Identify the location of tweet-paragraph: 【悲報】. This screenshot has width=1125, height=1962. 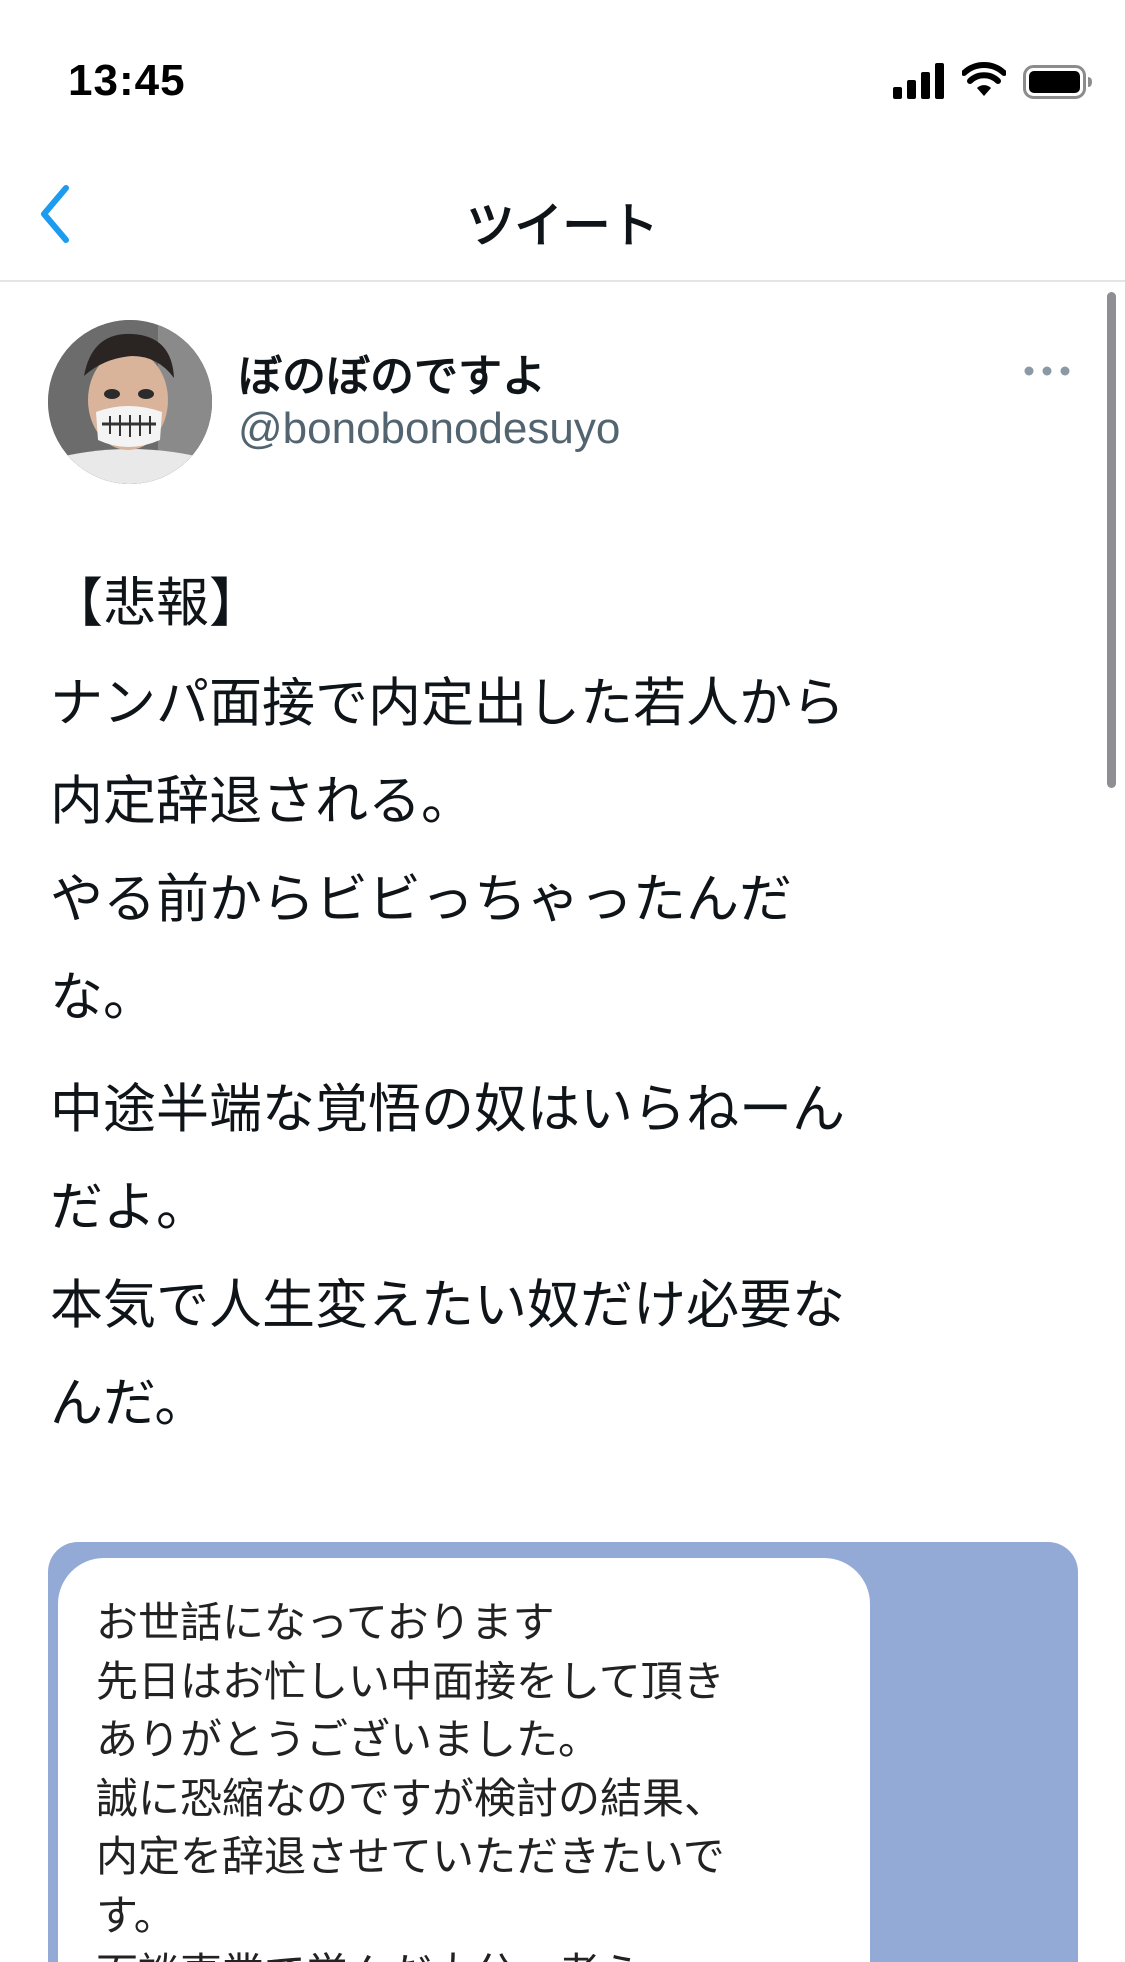
(156, 603).